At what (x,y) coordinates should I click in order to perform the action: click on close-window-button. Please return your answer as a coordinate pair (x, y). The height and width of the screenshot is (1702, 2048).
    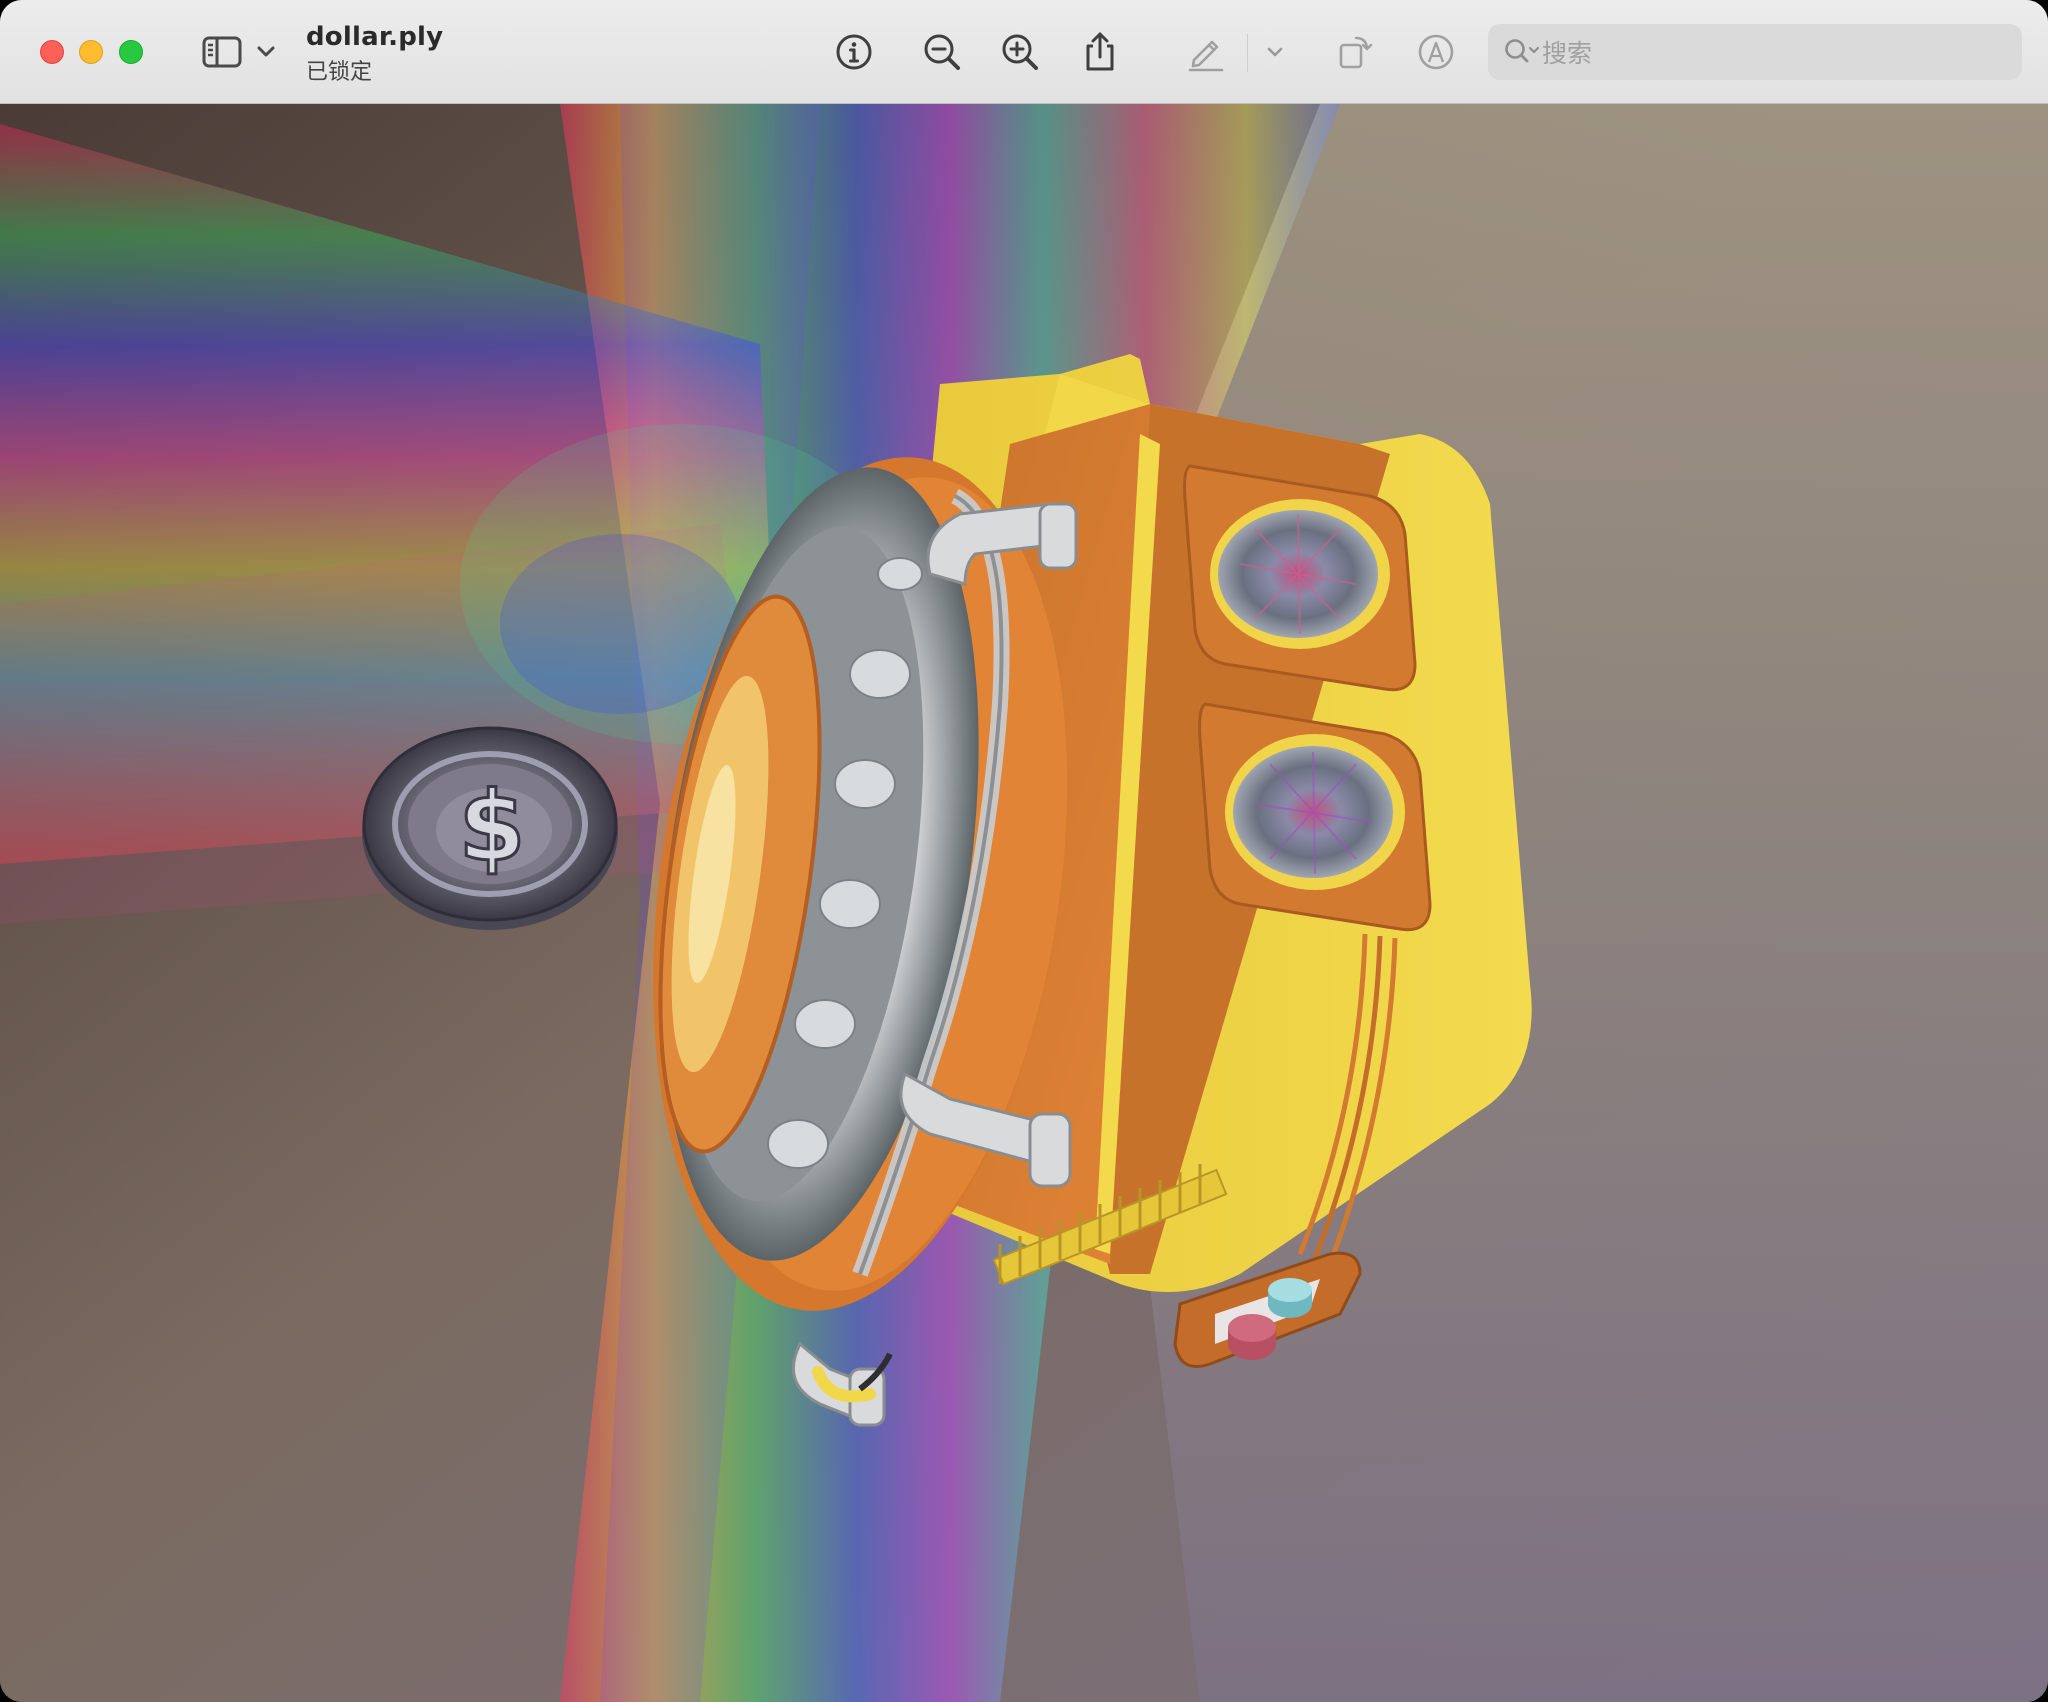
    Looking at the image, I should click on (52, 52).